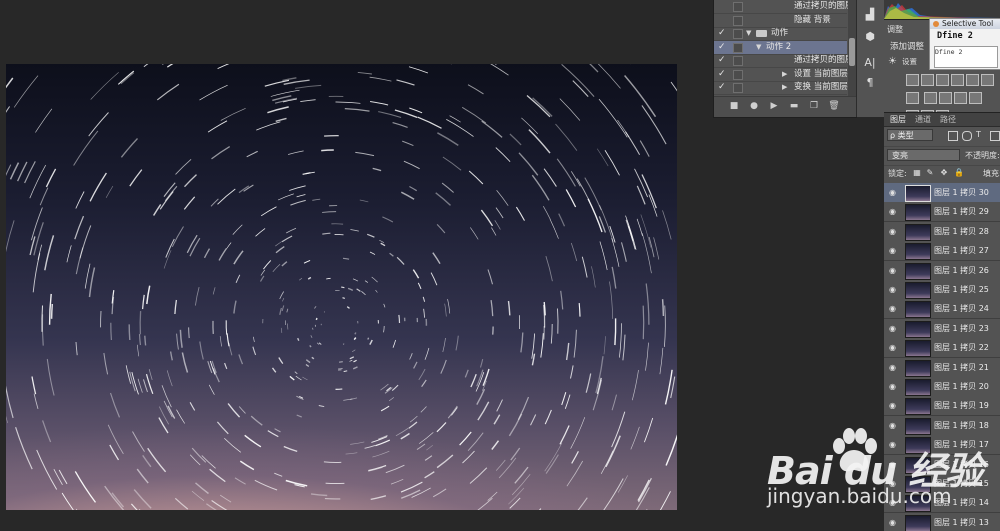 This screenshot has width=1000, height=531. What do you see at coordinates (987, 80) in the screenshot?
I see `hue-saturation-icon` at bounding box center [987, 80].